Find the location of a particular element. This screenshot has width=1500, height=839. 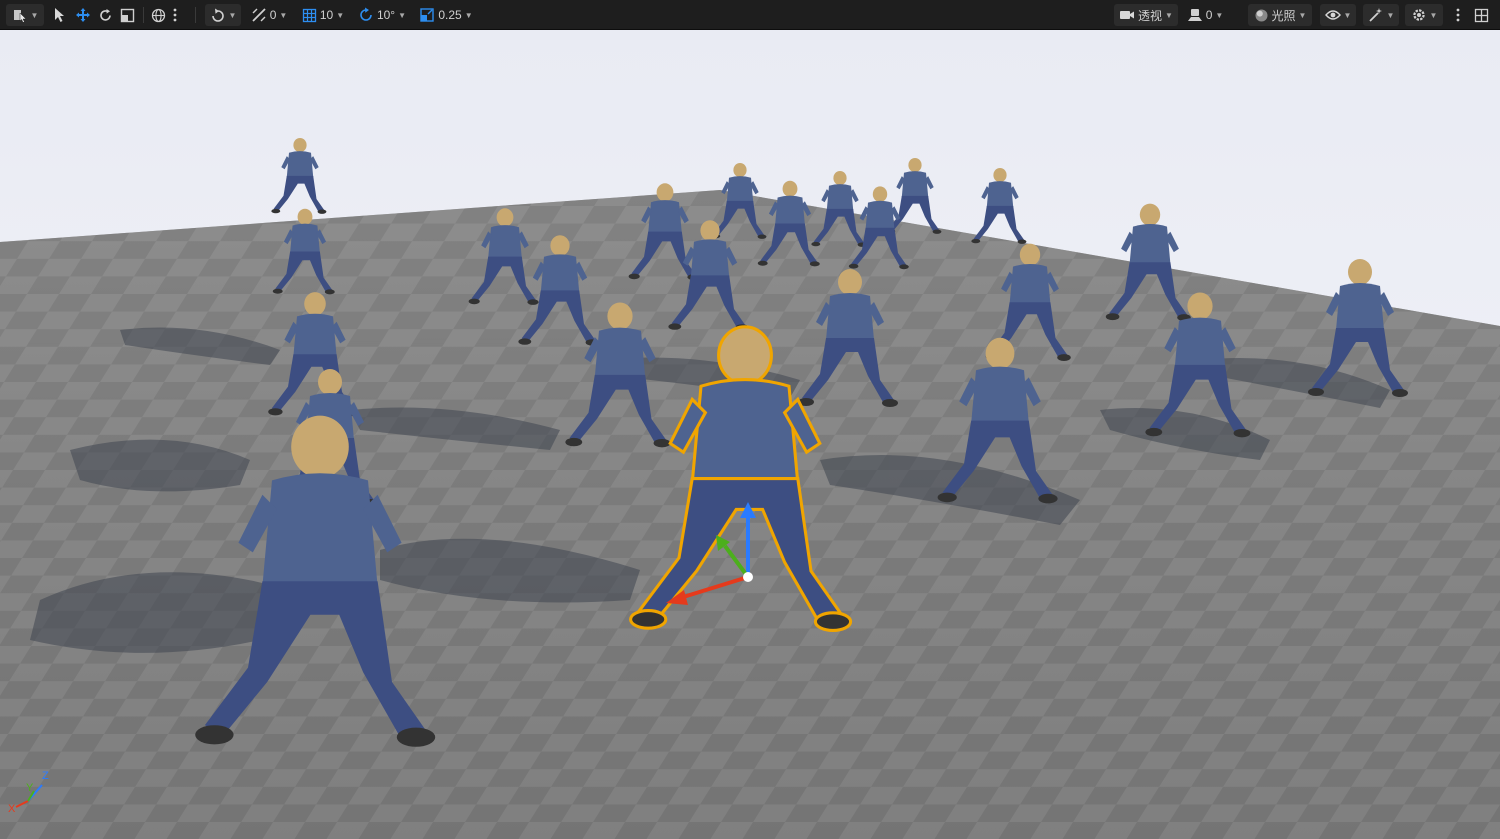

view-mode-dropdown: 透视 ▼ is located at coordinates (1146, 15).